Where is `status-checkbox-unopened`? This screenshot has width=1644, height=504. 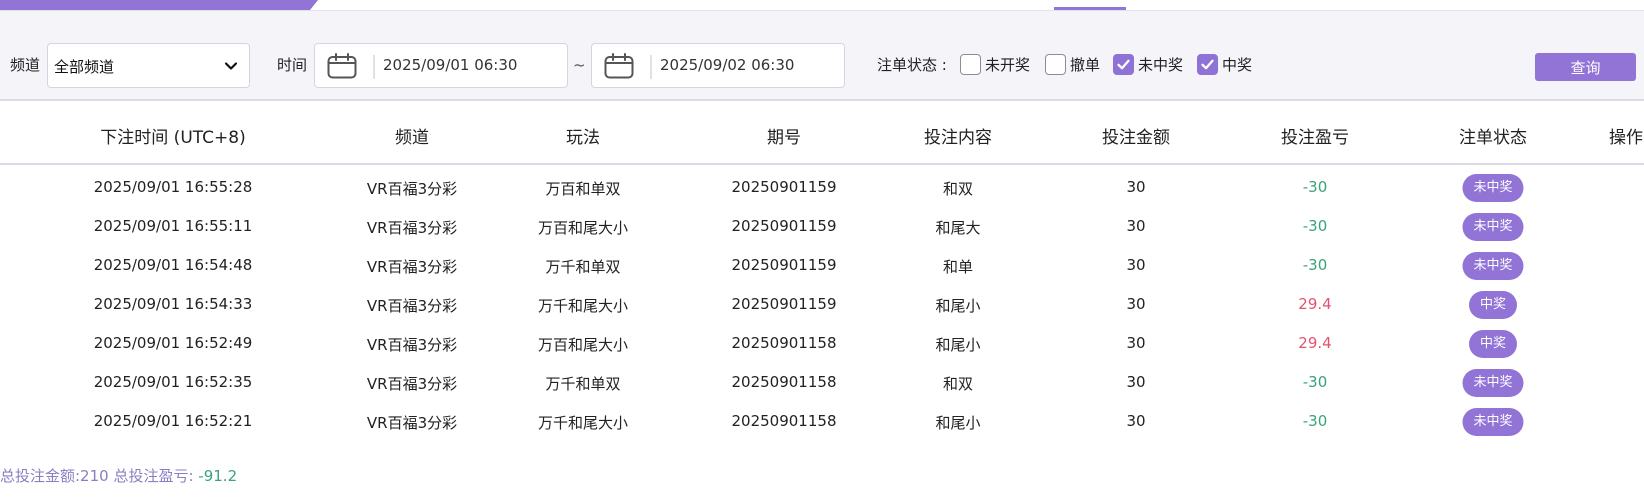
status-checkbox-unopened is located at coordinates (970, 64).